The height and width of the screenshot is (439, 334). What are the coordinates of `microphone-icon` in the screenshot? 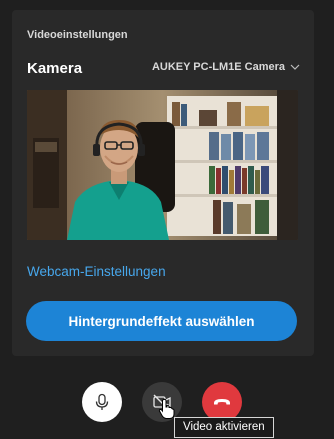 It's located at (102, 401).